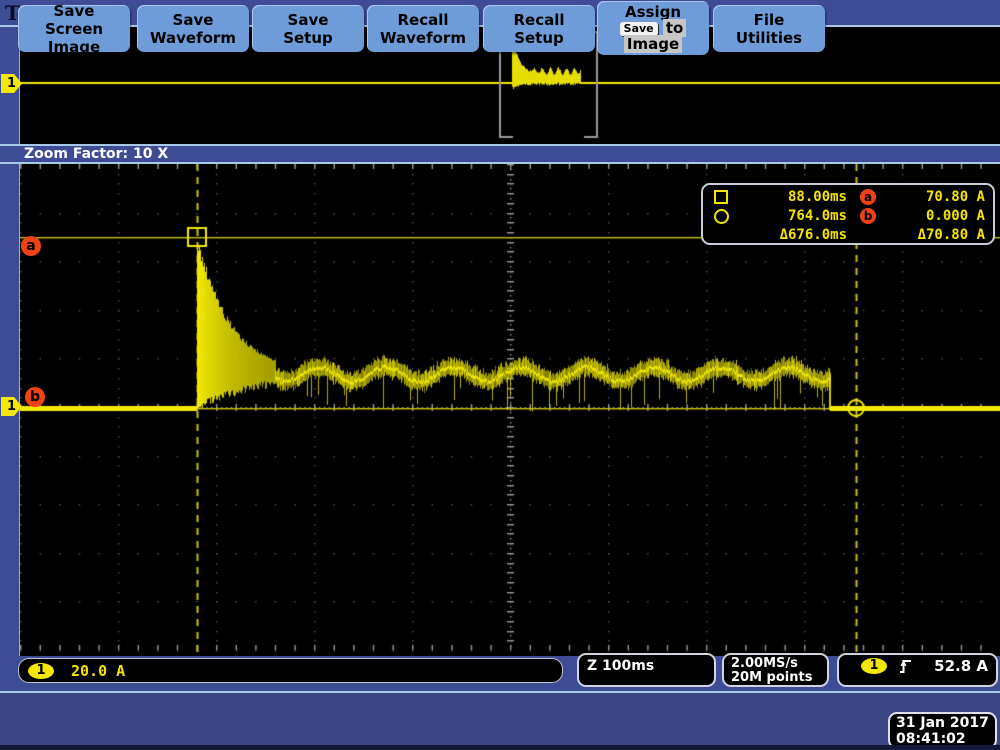  I want to click on trigger-readout: 1 52.8 A, so click(917, 670).